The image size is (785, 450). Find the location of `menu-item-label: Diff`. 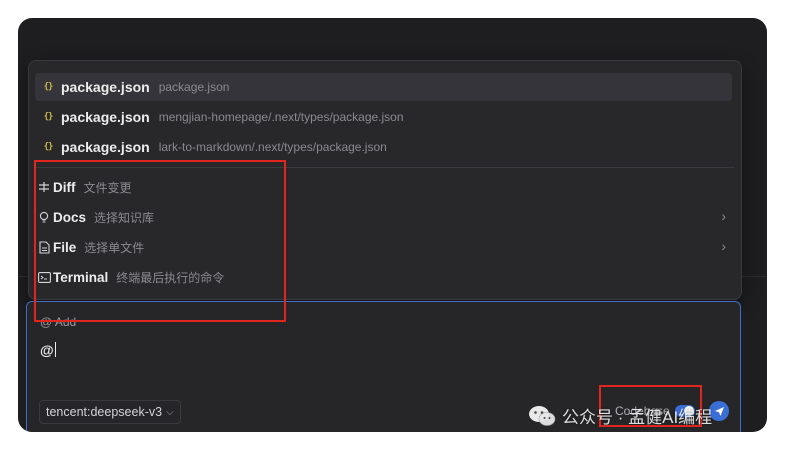

menu-item-label: Diff is located at coordinates (64, 187).